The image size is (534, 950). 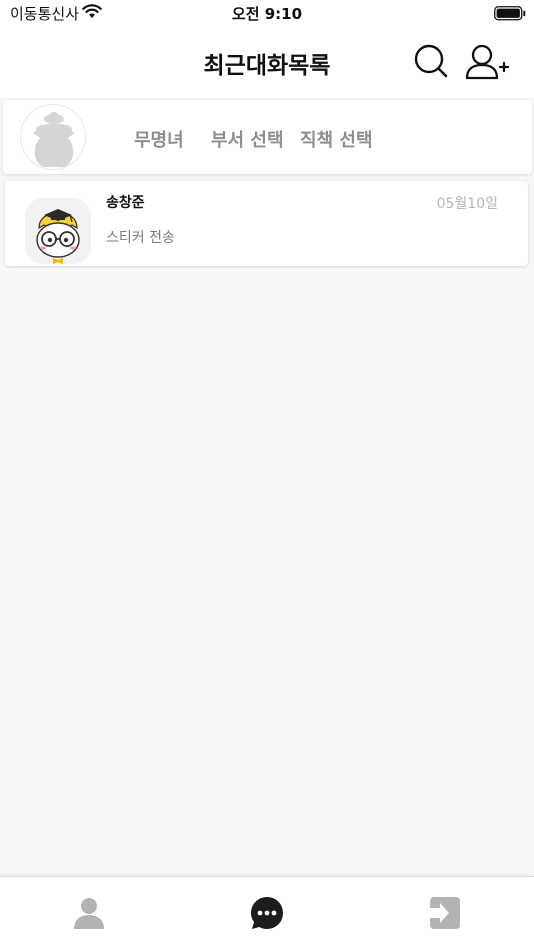 I want to click on status-bar: 이동통신사 오전 9:10, so click(x=267, y=14).